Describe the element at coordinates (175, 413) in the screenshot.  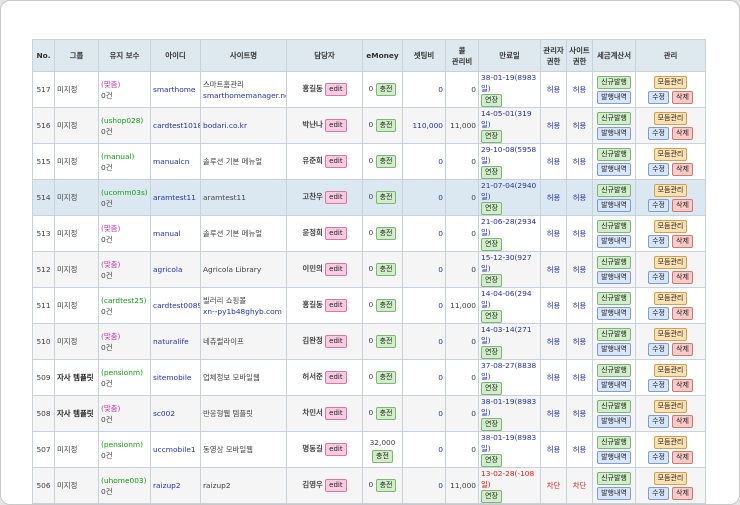
I see `user-id-link: sc002` at that location.